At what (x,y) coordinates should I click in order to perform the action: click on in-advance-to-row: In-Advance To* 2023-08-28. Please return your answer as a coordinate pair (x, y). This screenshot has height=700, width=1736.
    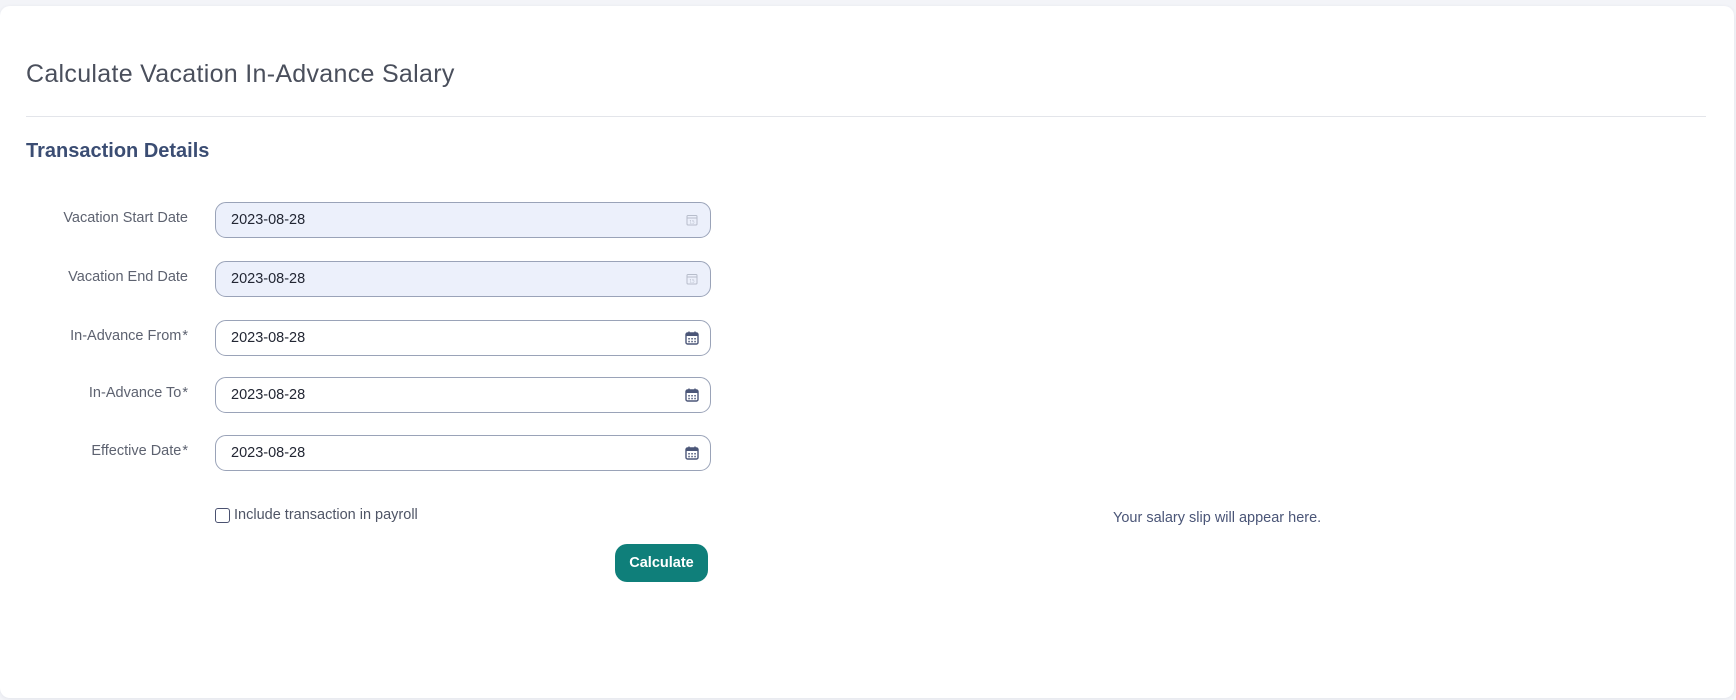
    Looking at the image, I should click on (360, 396).